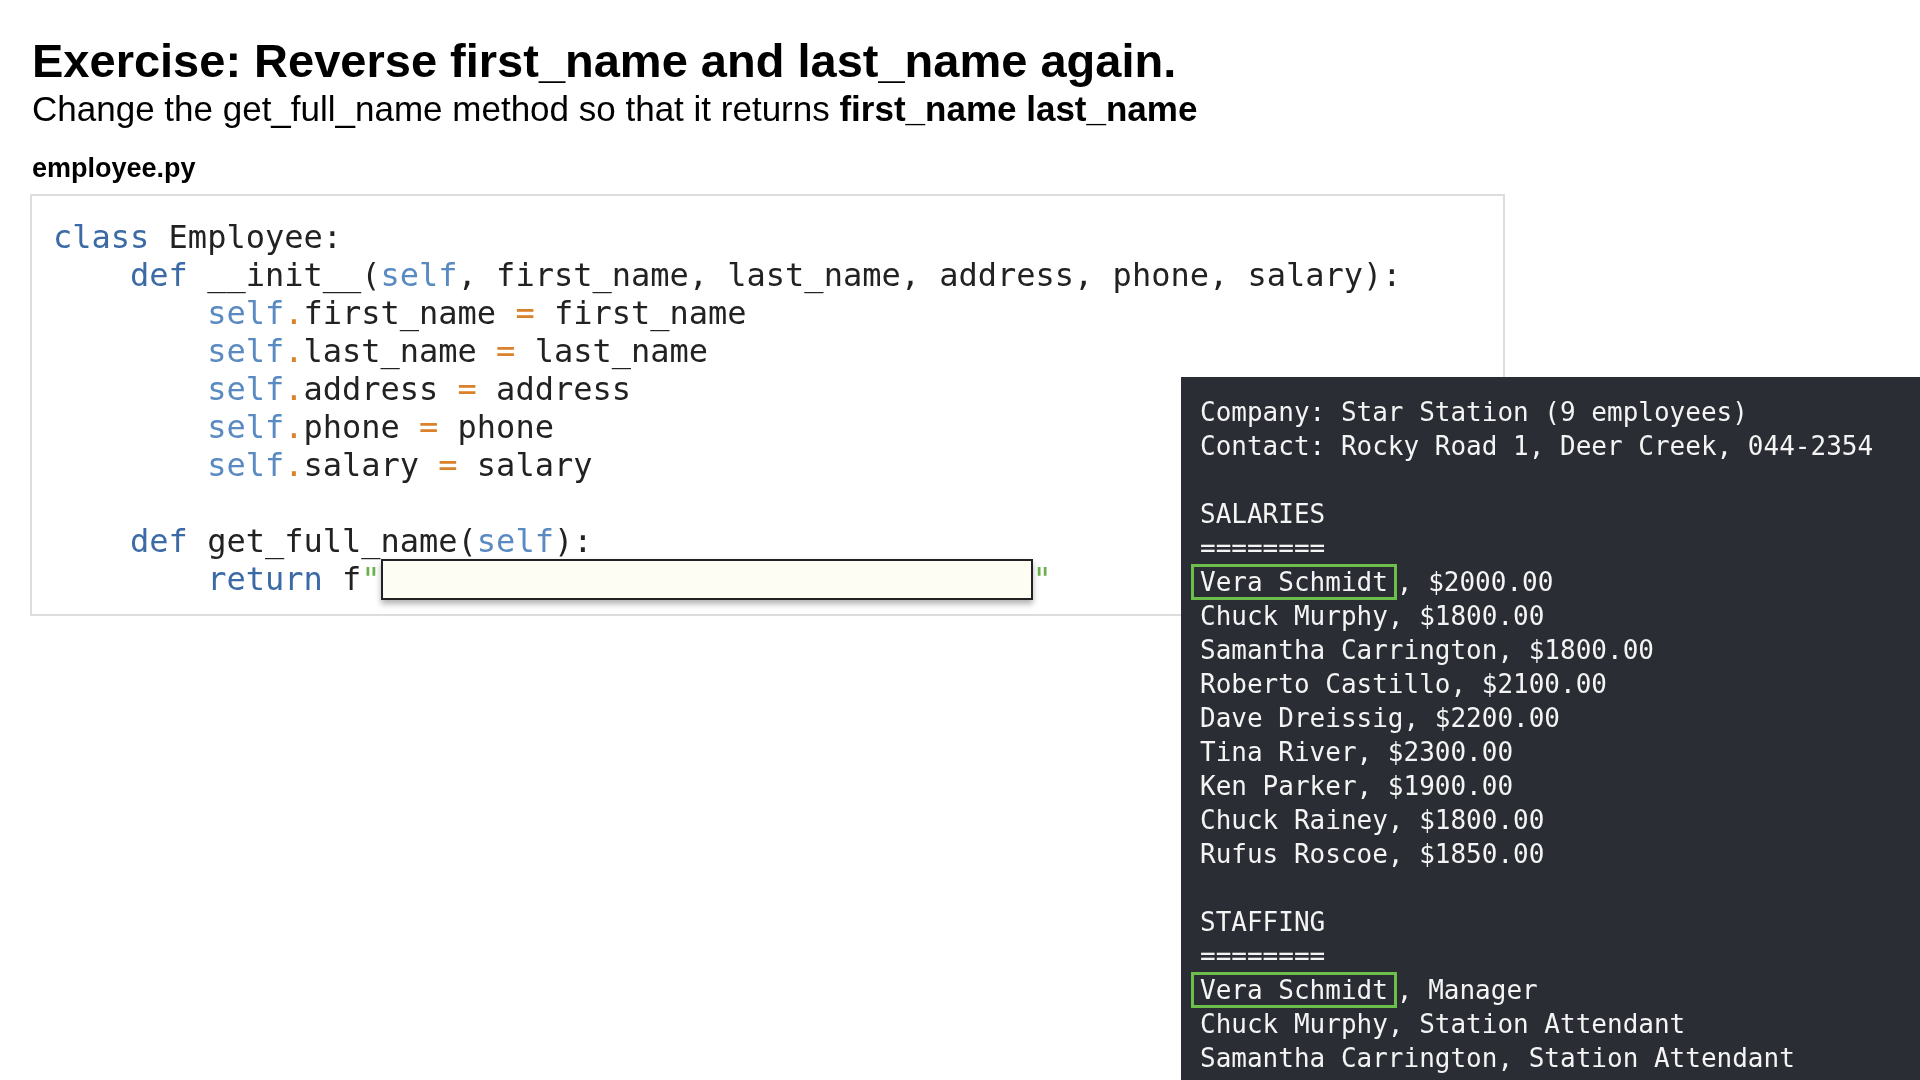 The height and width of the screenshot is (1080, 1920). Describe the element at coordinates (1263, 922) in the screenshot. I see `output-text: STAFFING` at that location.